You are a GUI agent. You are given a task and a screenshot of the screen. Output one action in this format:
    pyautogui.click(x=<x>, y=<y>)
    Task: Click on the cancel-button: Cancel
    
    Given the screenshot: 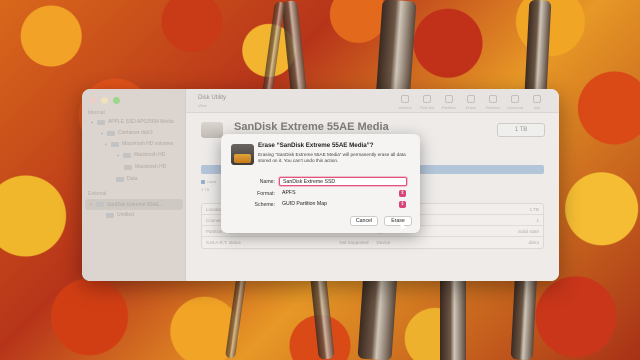 What is the action you would take?
    pyautogui.click(x=364, y=221)
    